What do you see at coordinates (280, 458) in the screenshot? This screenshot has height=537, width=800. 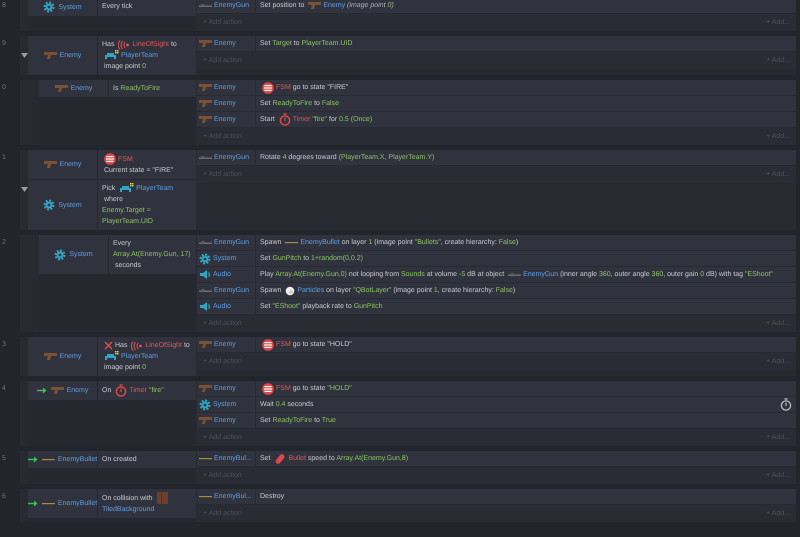 I see `bullet-icon` at bounding box center [280, 458].